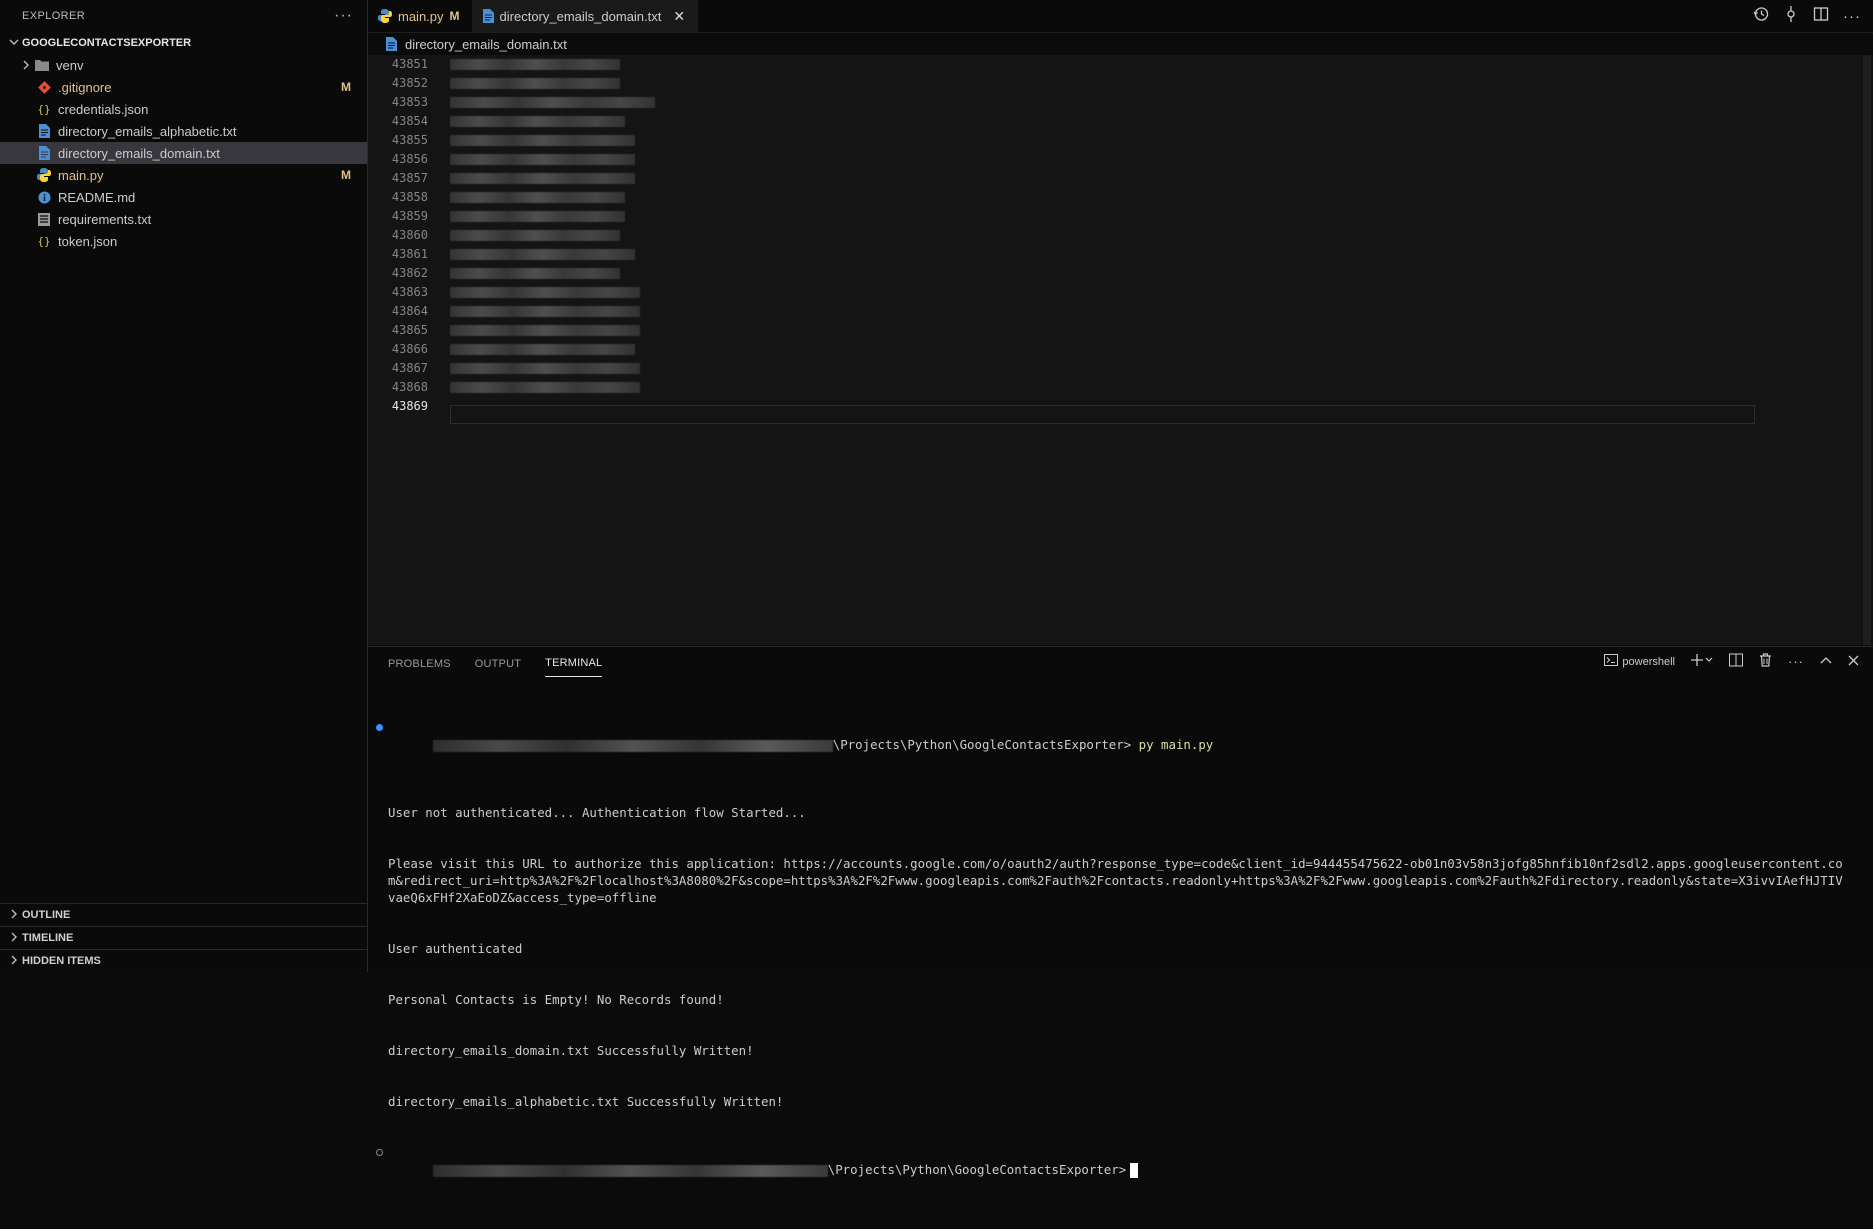 The width and height of the screenshot is (1873, 1229). I want to click on project-folder-header: GOOGLECONTACTSEXPORTER, so click(183, 43).